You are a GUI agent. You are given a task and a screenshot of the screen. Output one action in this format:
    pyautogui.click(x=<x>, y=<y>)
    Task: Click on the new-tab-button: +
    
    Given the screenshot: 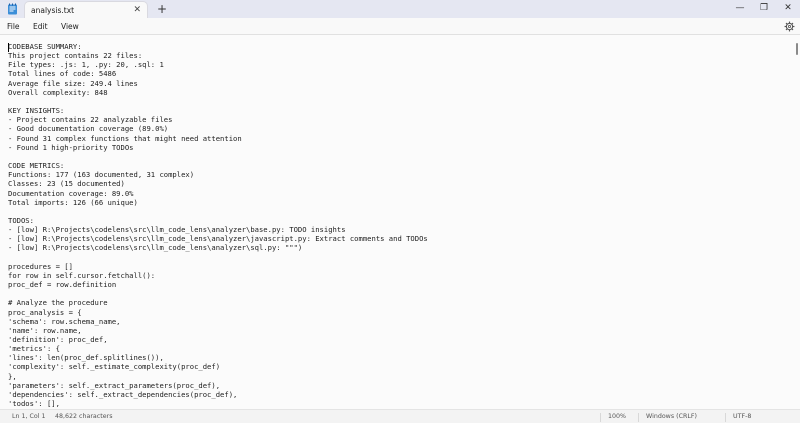 What is the action you would take?
    pyautogui.click(x=162, y=9)
    